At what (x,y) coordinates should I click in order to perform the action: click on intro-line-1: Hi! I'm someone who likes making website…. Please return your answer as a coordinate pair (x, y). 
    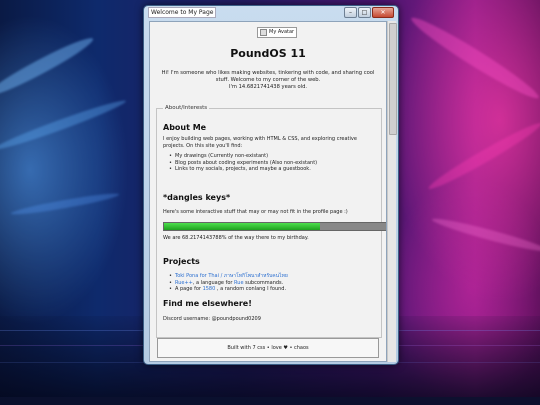
    Looking at the image, I should click on (268, 76).